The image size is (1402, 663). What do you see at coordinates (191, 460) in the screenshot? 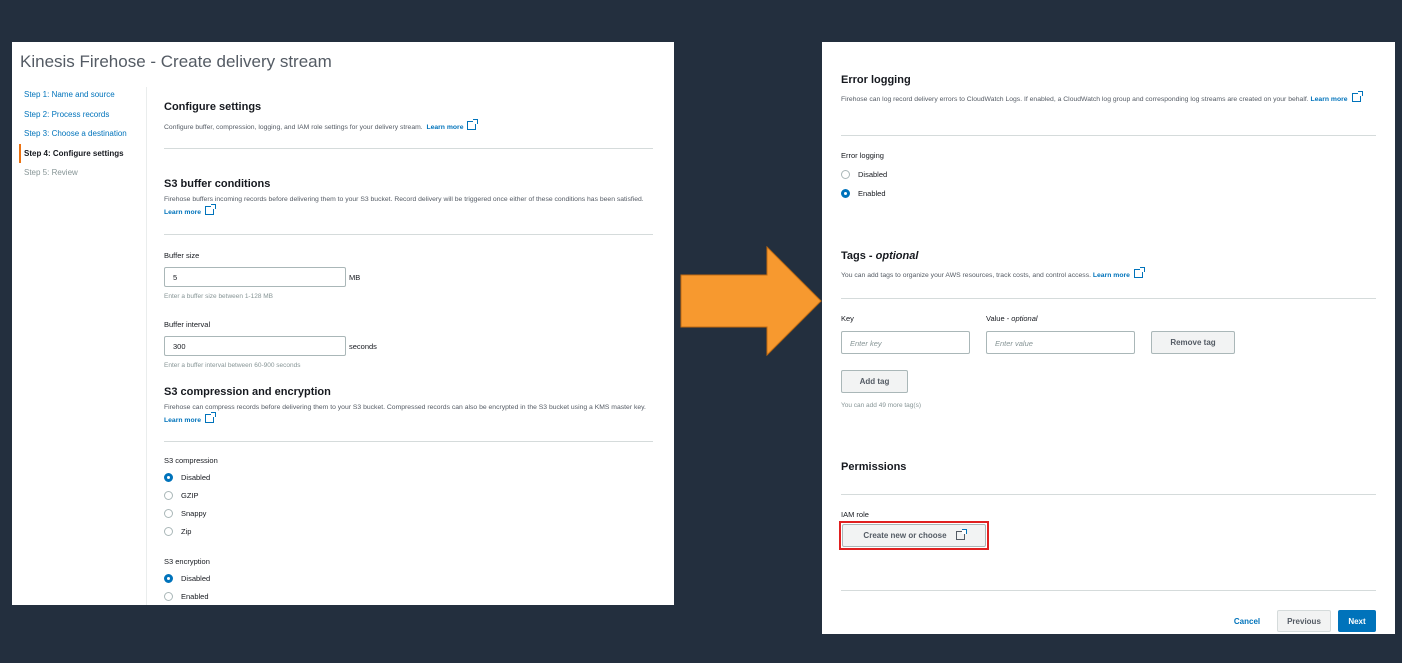
I see `s3-compression-label: S3 compression` at bounding box center [191, 460].